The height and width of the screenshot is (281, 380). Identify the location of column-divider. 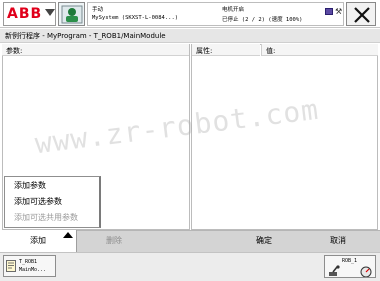
(261, 50).